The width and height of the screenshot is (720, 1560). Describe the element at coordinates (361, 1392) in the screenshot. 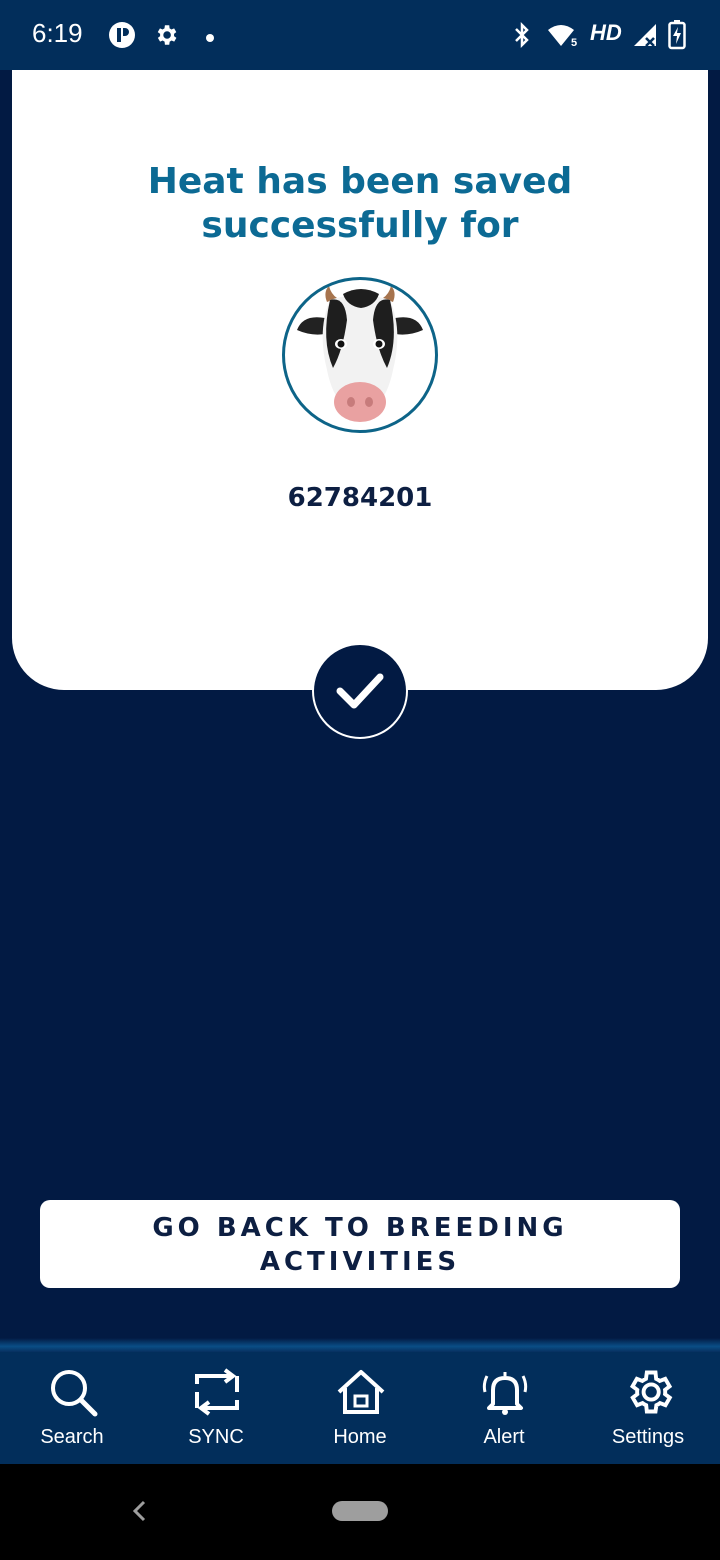

I see `home-icon` at that location.